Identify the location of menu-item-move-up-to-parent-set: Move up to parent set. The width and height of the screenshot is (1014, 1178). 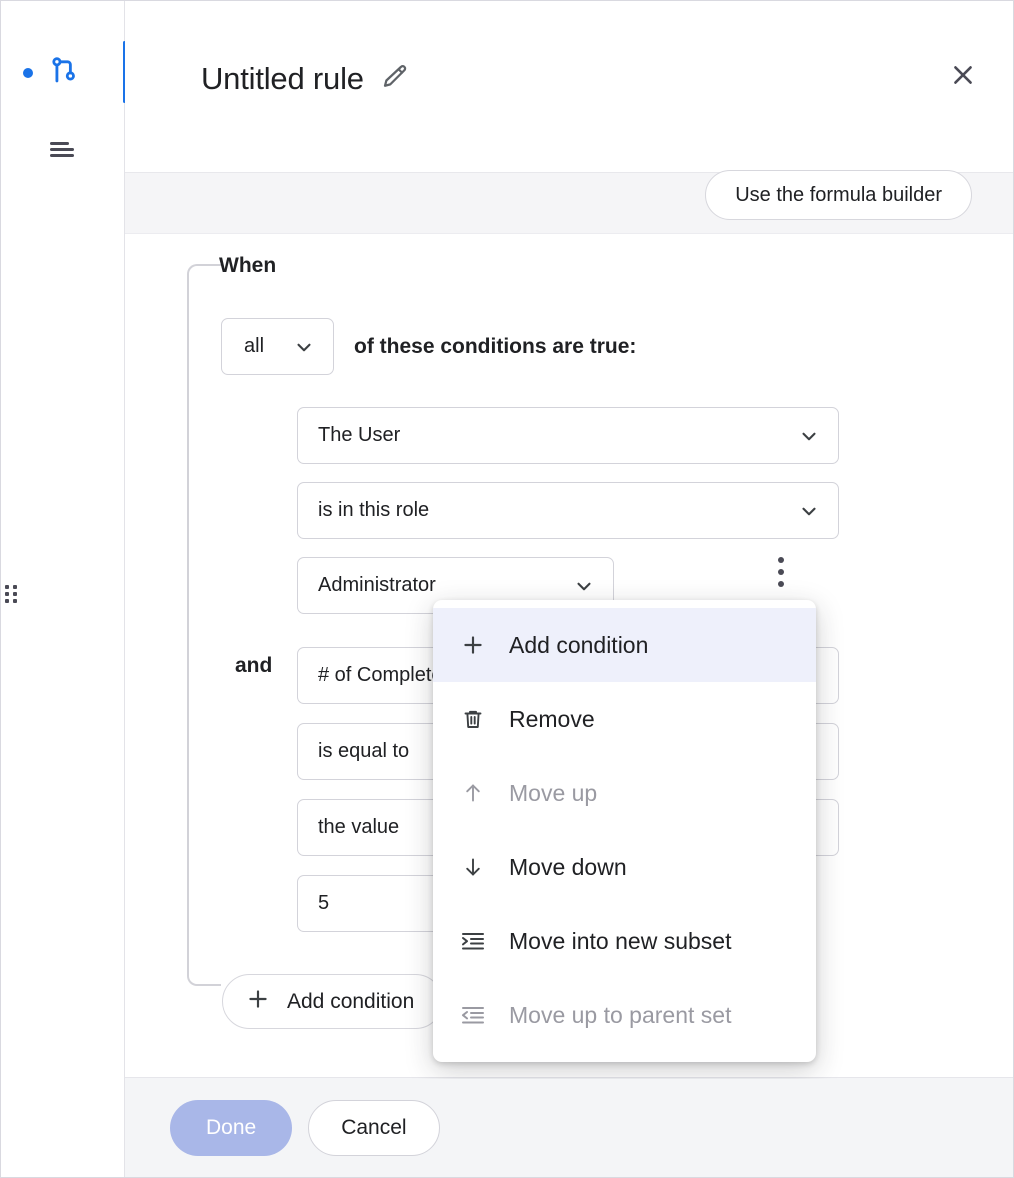
(624, 1015).